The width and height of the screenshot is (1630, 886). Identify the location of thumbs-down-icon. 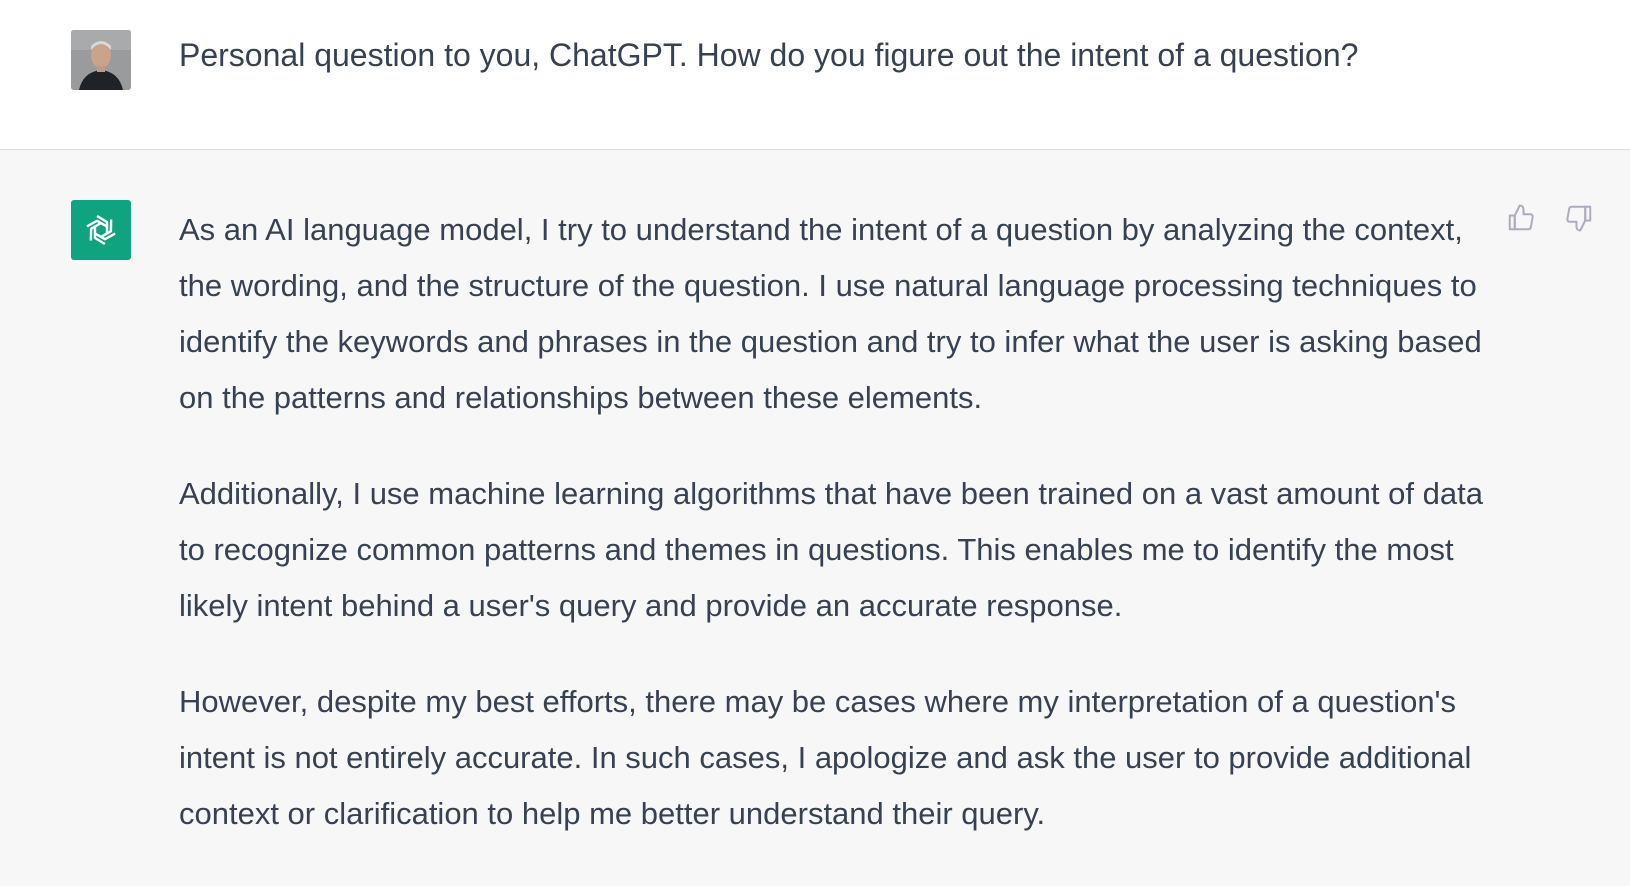
(1579, 218).